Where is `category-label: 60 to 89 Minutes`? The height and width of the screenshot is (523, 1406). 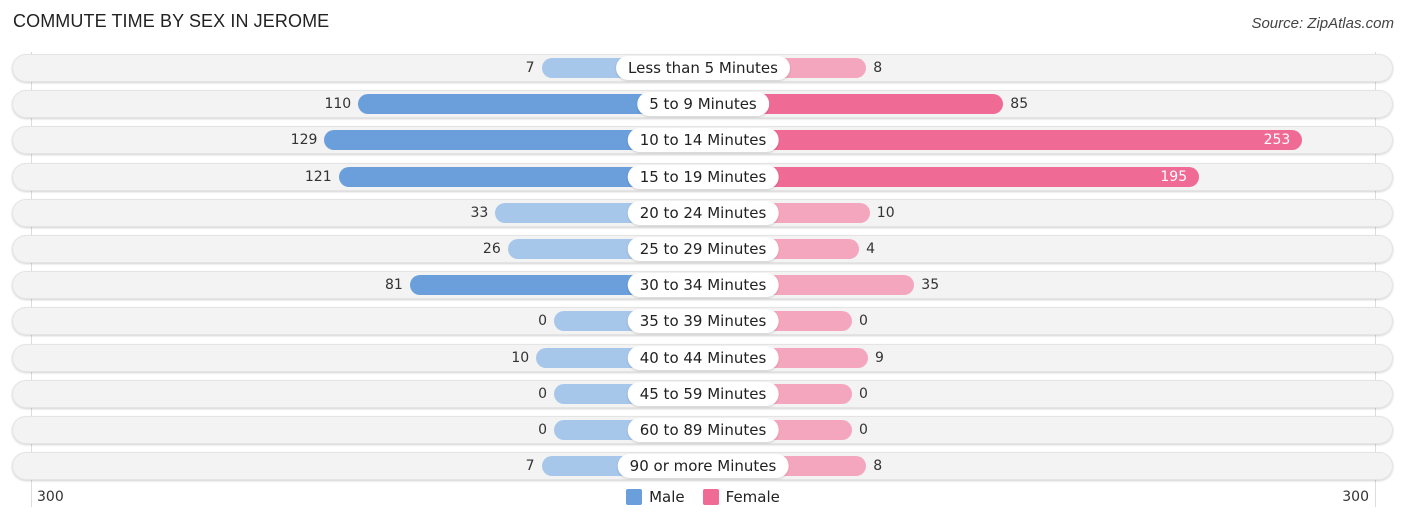
category-label: 60 to 89 Minutes is located at coordinates (703, 430).